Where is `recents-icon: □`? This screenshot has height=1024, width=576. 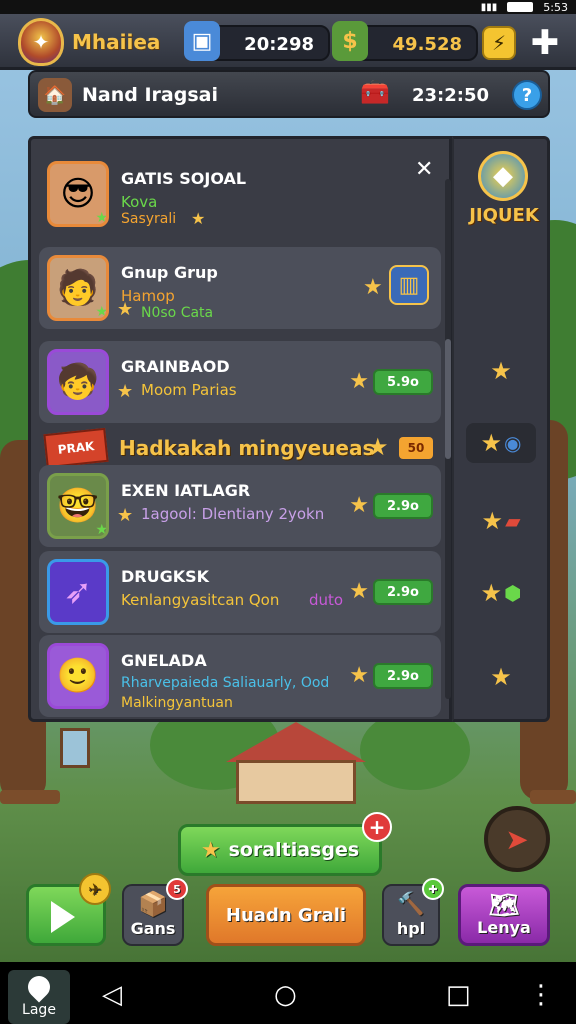 recents-icon: □ is located at coordinates (458, 995).